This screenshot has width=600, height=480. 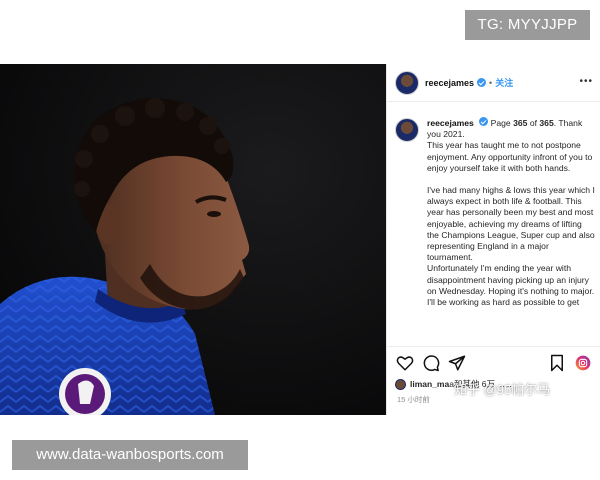 What do you see at coordinates (557, 363) in the screenshot?
I see `bookmark-icon` at bounding box center [557, 363].